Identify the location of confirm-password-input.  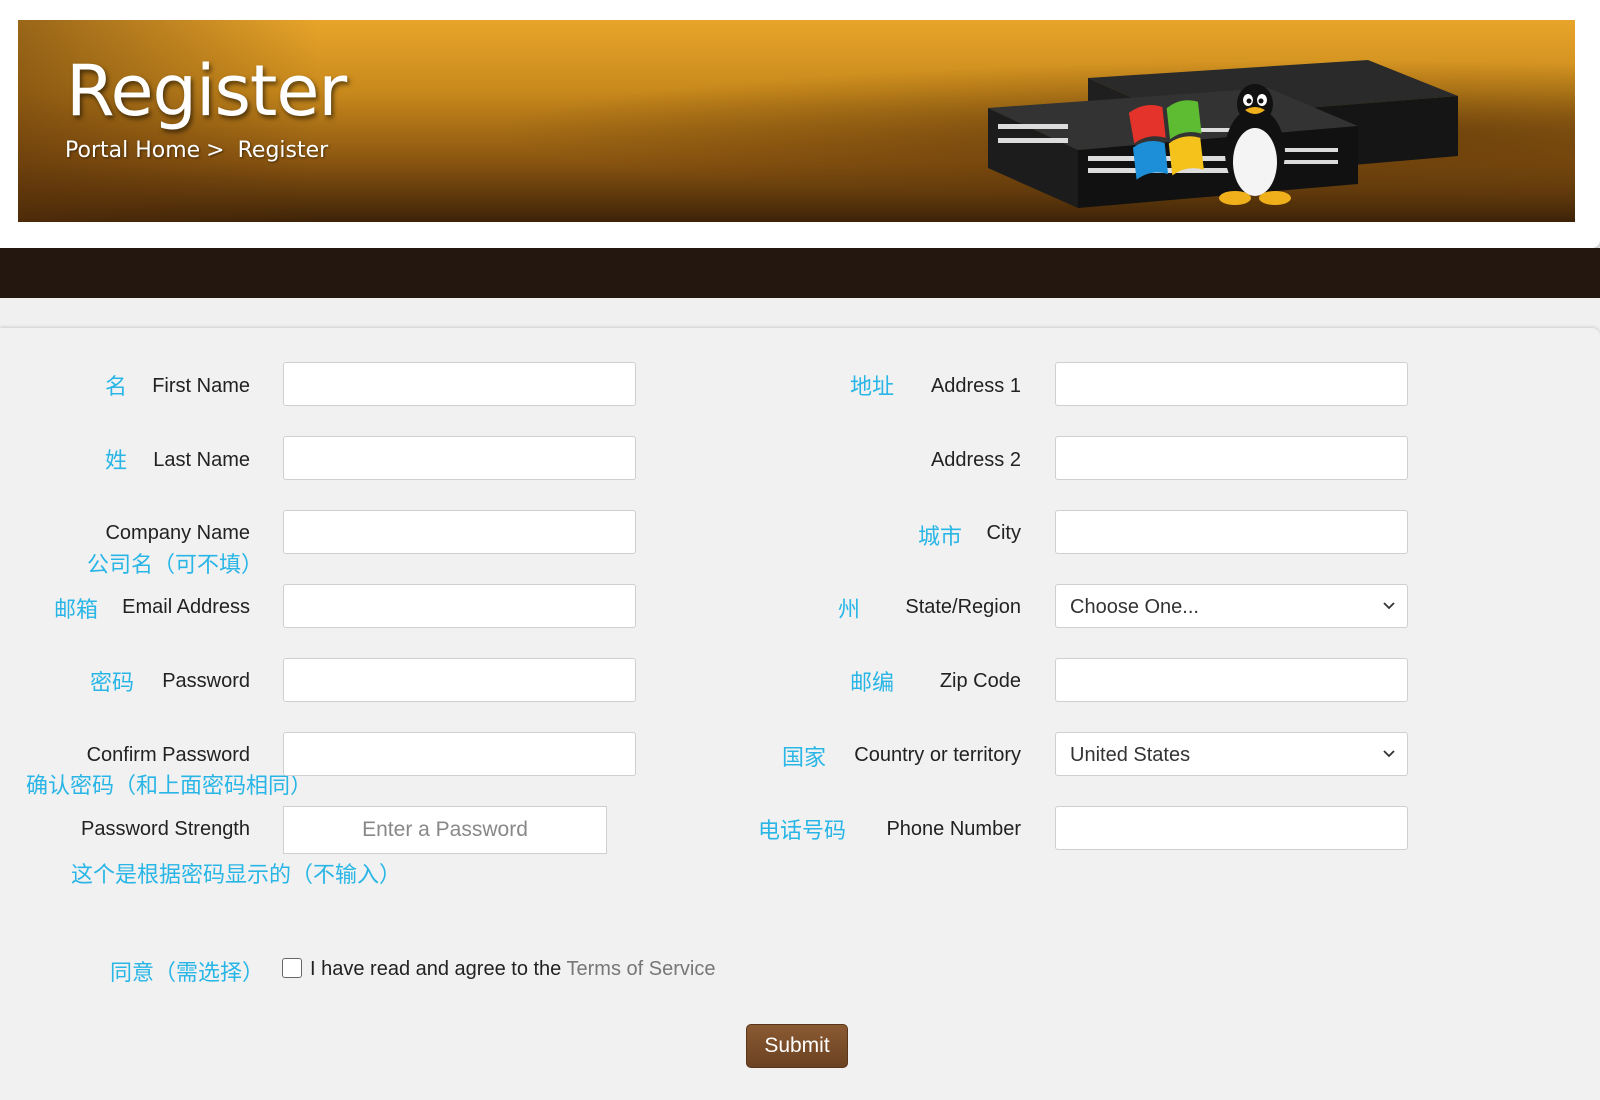
(459, 754).